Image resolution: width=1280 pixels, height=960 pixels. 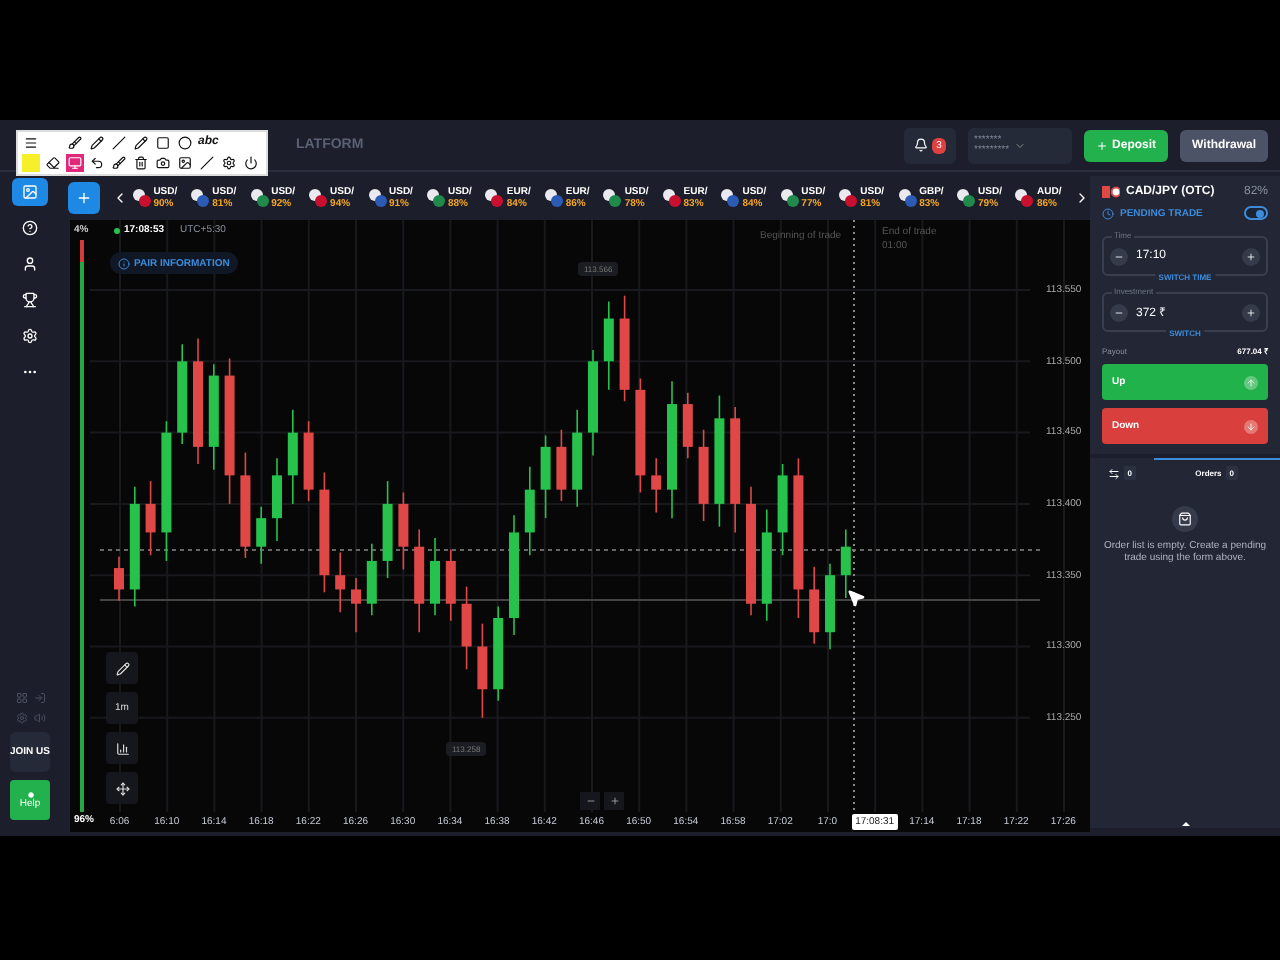 I want to click on move-icon, so click(x=122, y=788).